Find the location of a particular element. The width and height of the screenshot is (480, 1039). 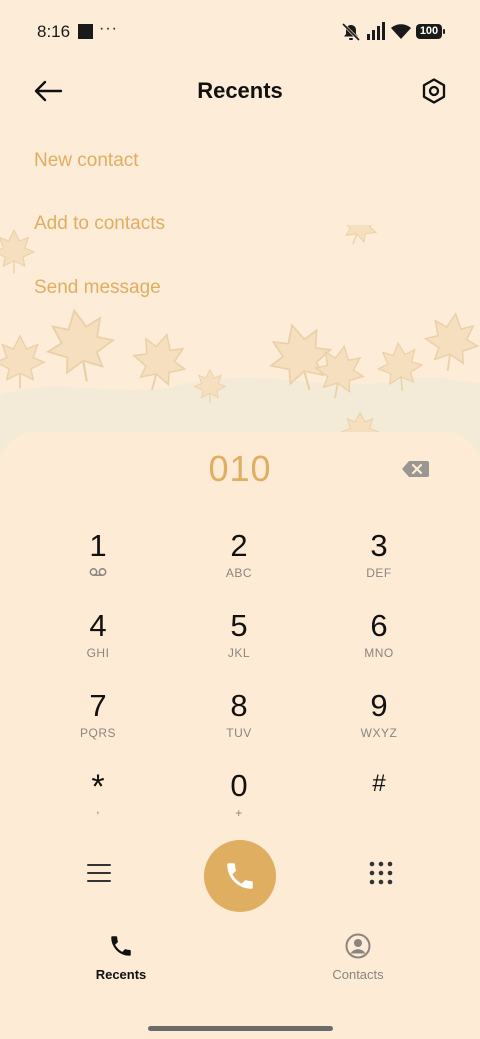

key-star: * , is located at coordinates (98, 807).